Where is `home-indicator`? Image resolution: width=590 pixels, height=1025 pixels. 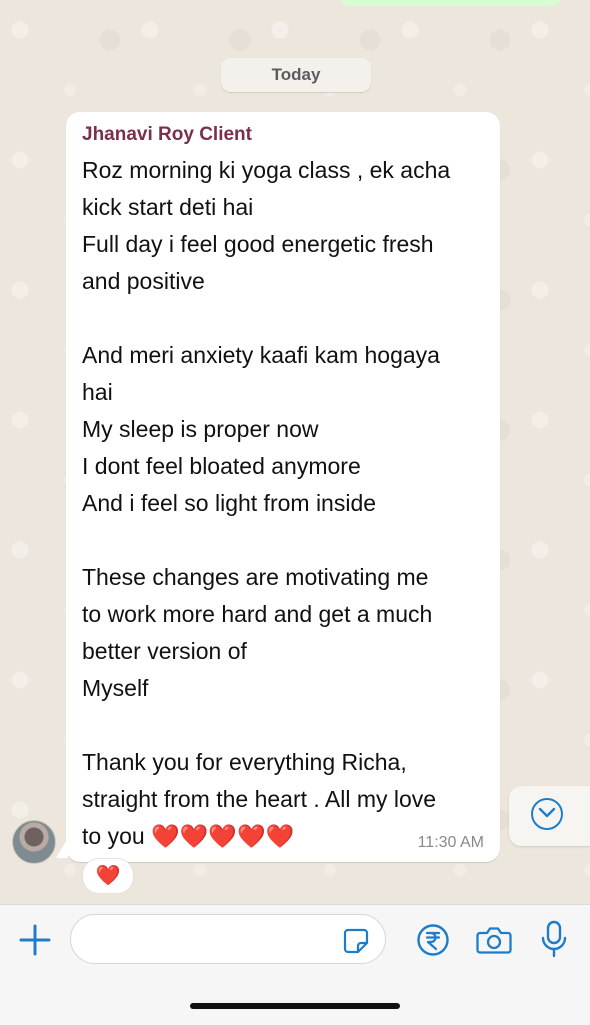 home-indicator is located at coordinates (295, 1006).